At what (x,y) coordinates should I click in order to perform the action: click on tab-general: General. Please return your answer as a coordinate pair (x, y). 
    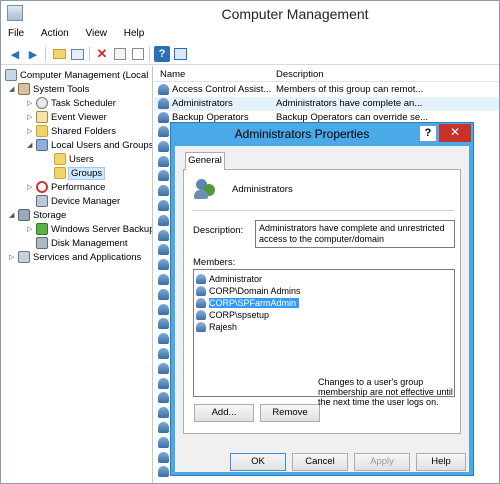
    Looking at the image, I should click on (205, 161).